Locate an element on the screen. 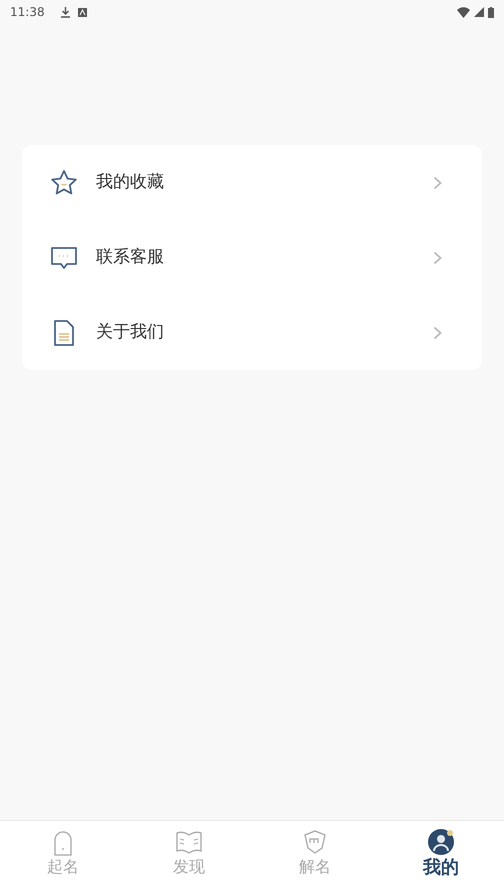 This screenshot has width=504, height=896. menu-label: 关于我们 is located at coordinates (130, 332).